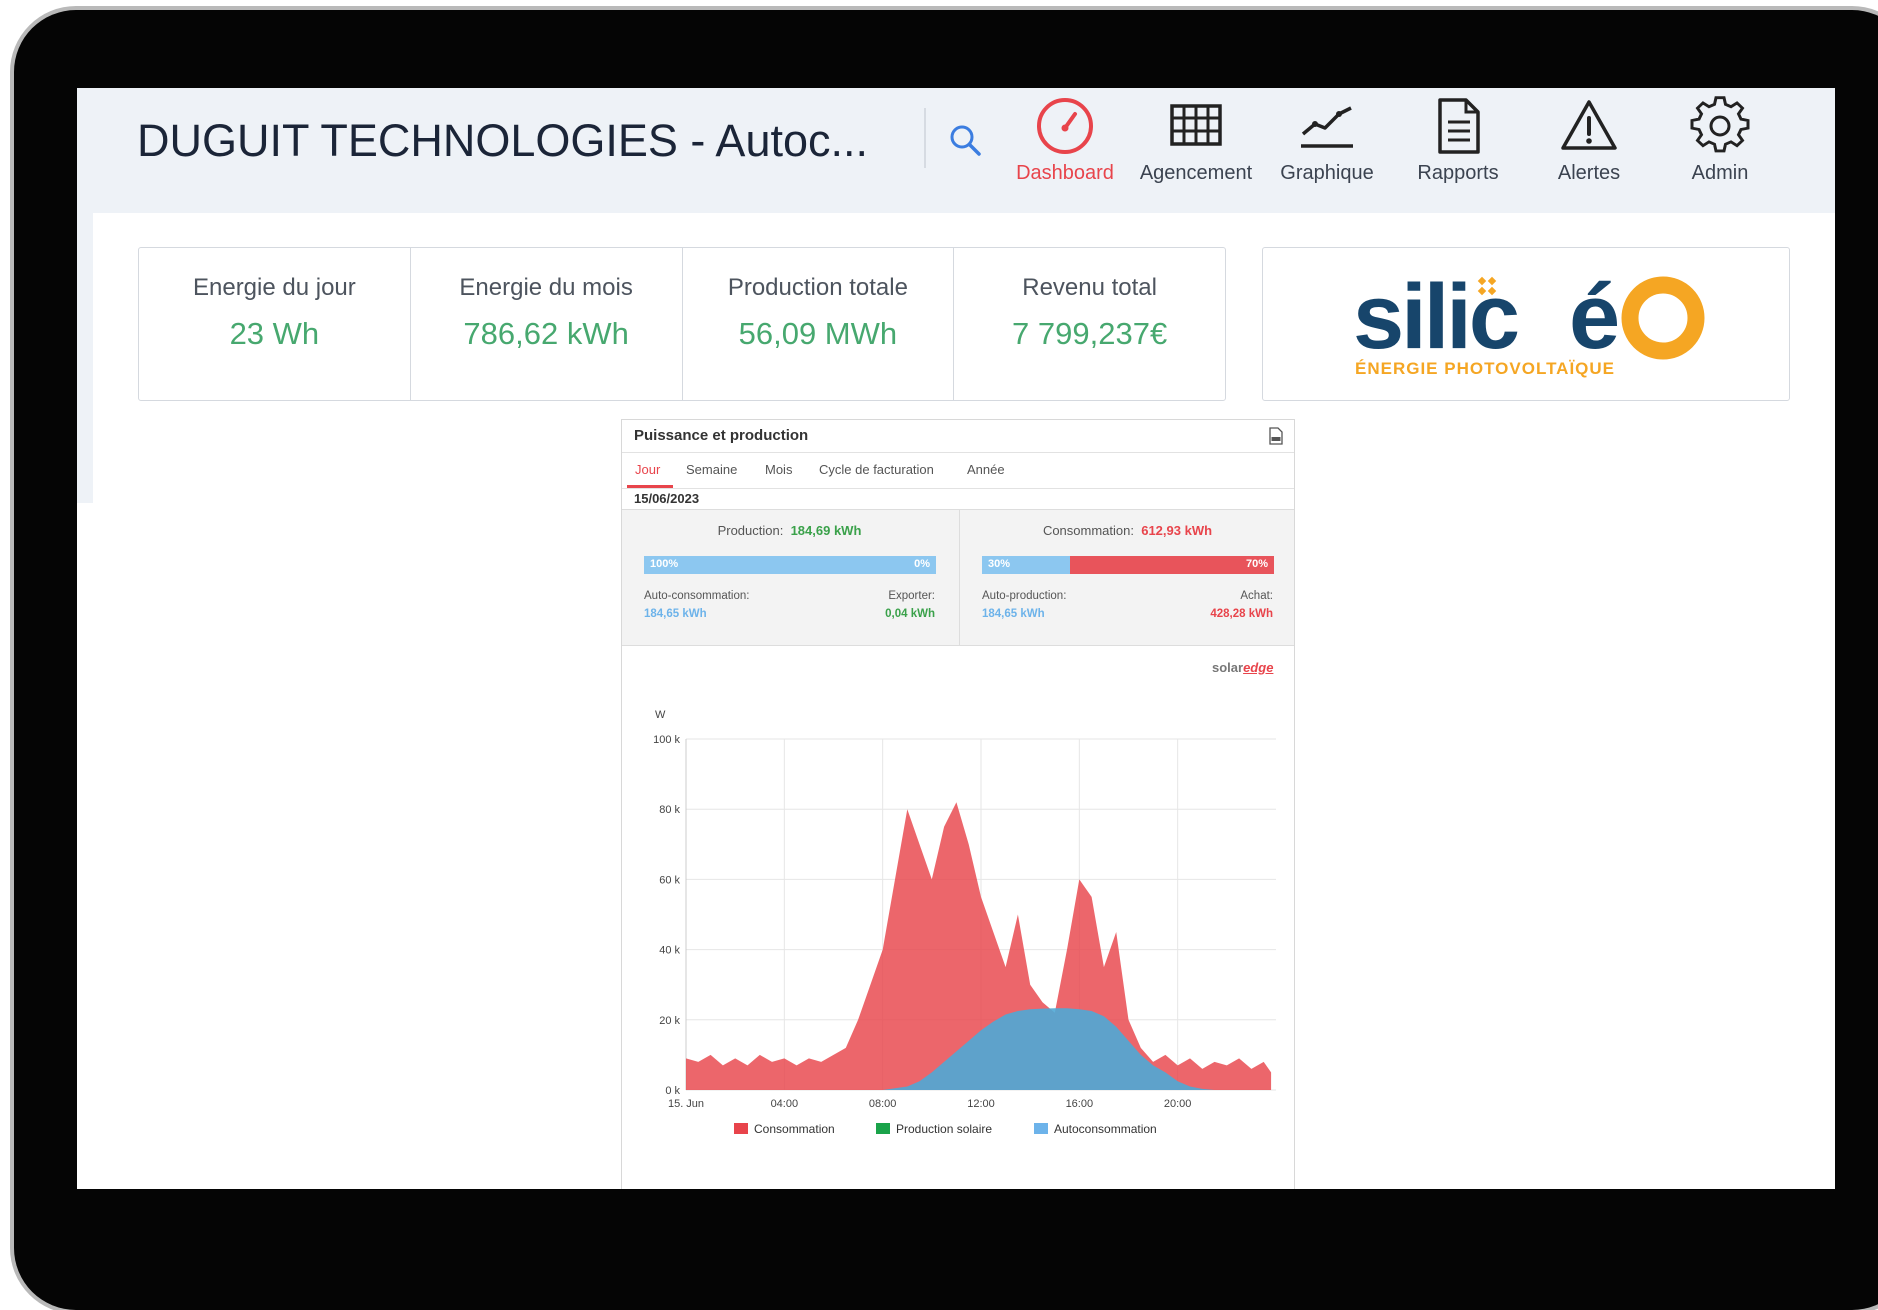 This screenshot has height=1310, width=1878. I want to click on svg-text: é, so click(1594, 317).